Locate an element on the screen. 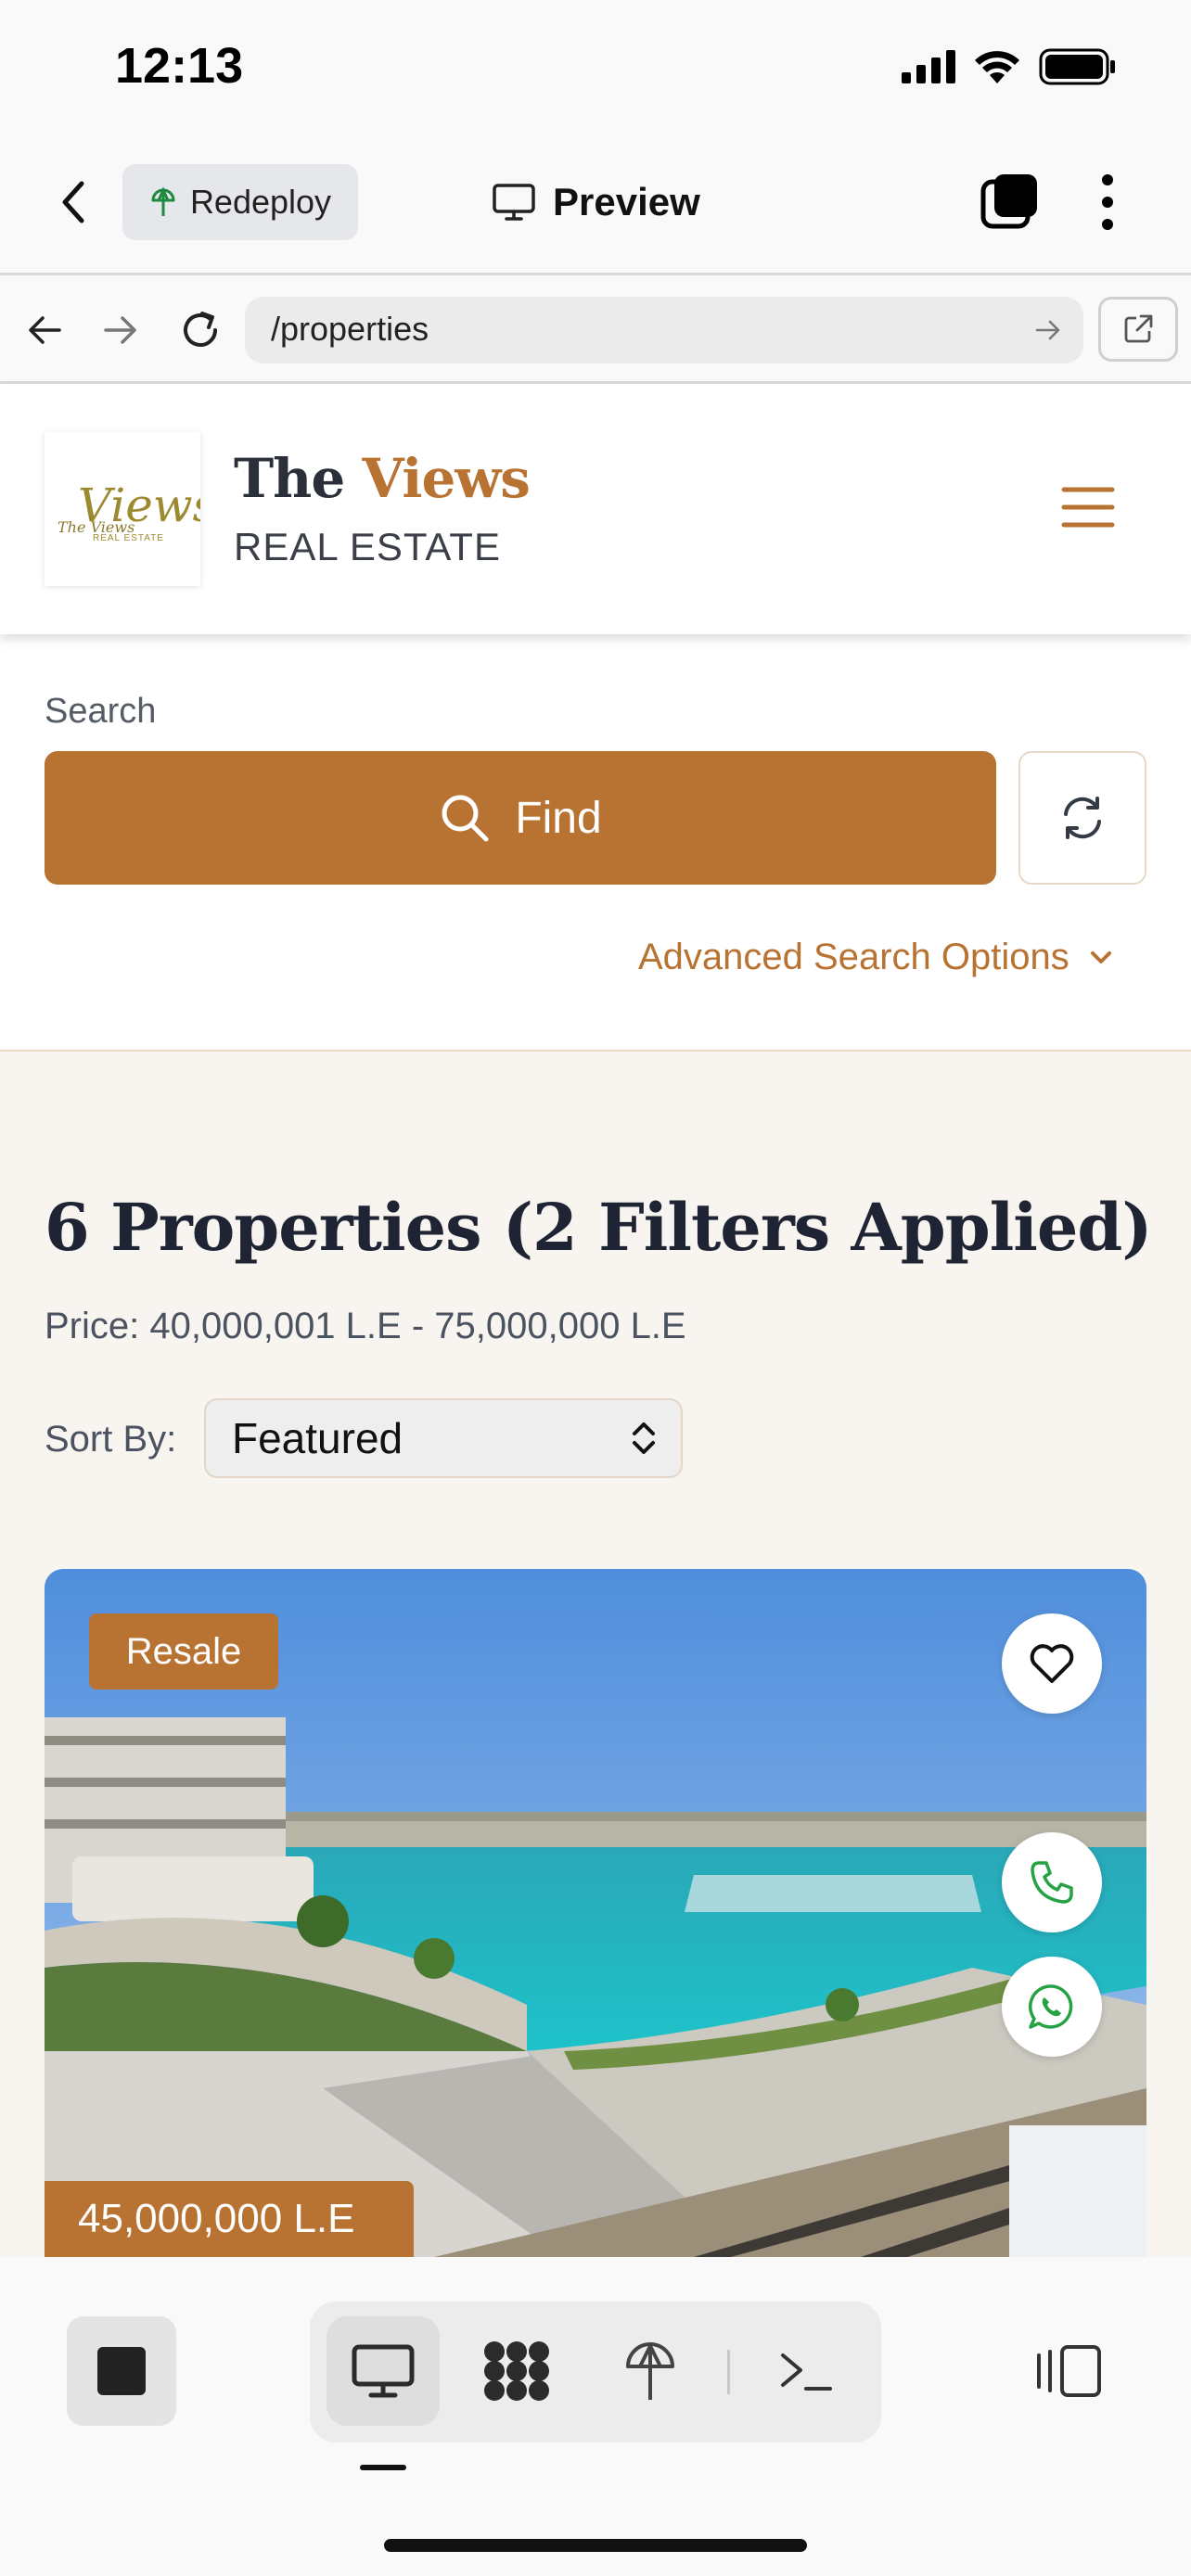 Image resolution: width=1191 pixels, height=2576 pixels. grid-blob-icon is located at coordinates (516, 2371).